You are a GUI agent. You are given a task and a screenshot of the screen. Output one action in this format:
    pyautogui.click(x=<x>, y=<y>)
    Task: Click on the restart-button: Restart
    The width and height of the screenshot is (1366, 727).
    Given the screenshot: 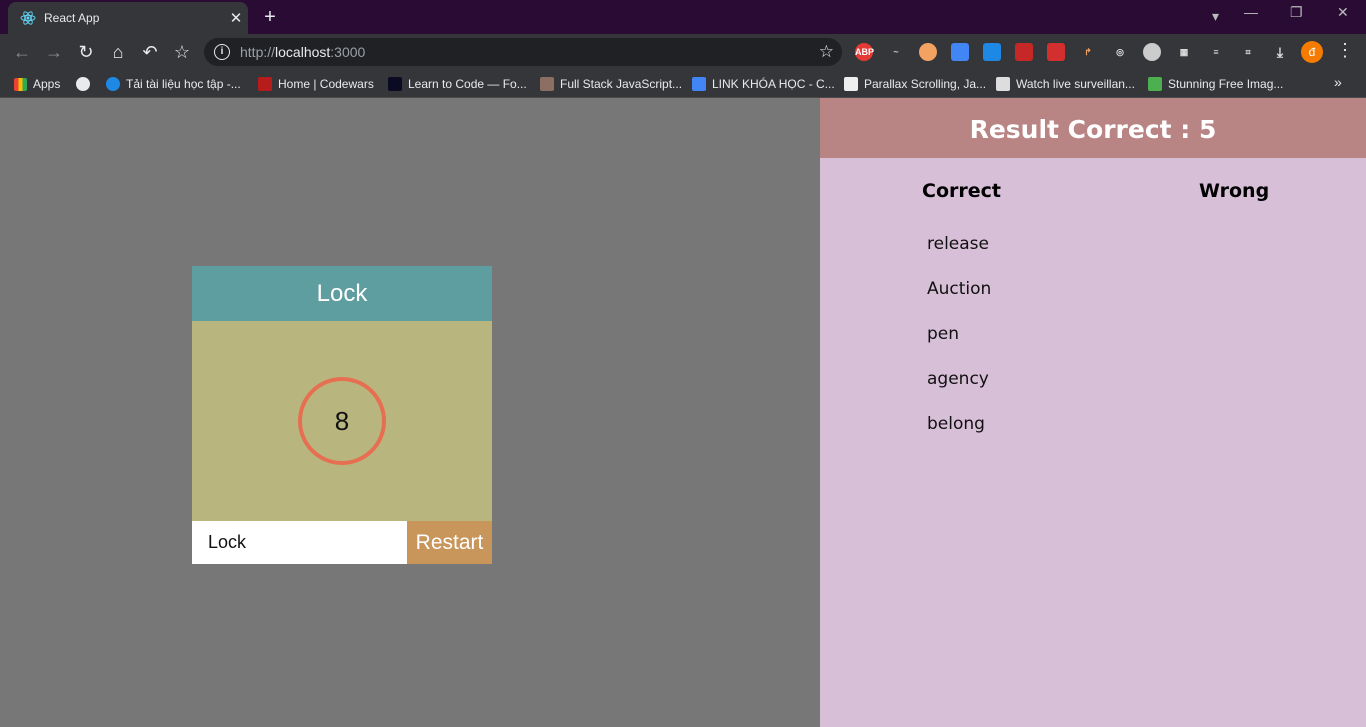 What is the action you would take?
    pyautogui.click(x=449, y=542)
    